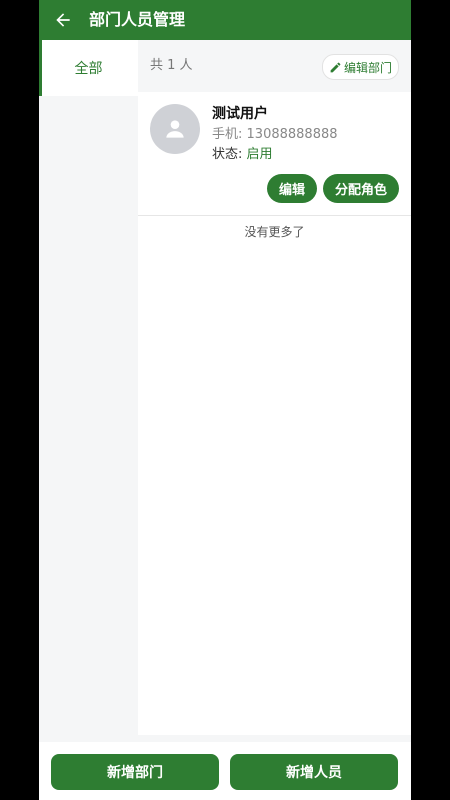  Describe the element at coordinates (314, 772) in the screenshot. I see `add-member-button: 新增人员` at that location.